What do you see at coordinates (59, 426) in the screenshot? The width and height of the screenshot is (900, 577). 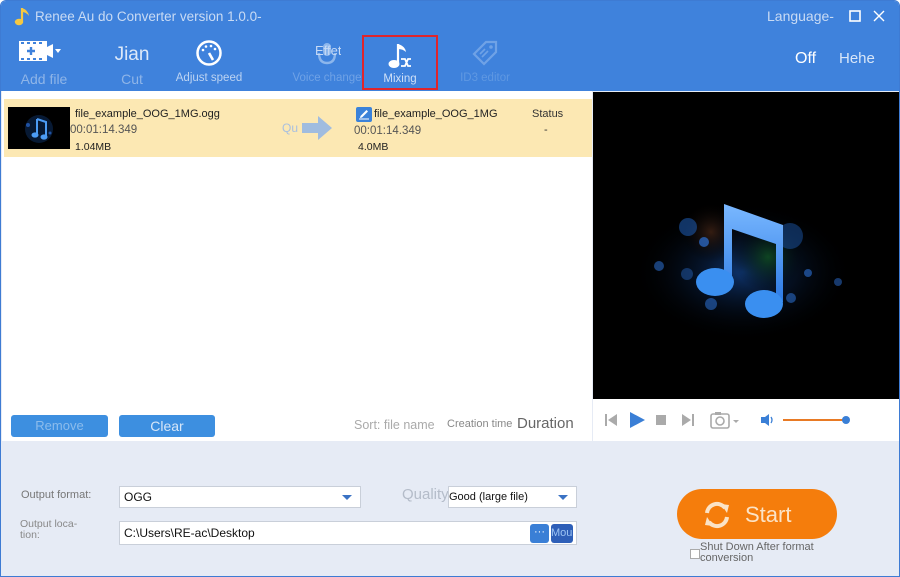 I see `remove-button: Remove` at bounding box center [59, 426].